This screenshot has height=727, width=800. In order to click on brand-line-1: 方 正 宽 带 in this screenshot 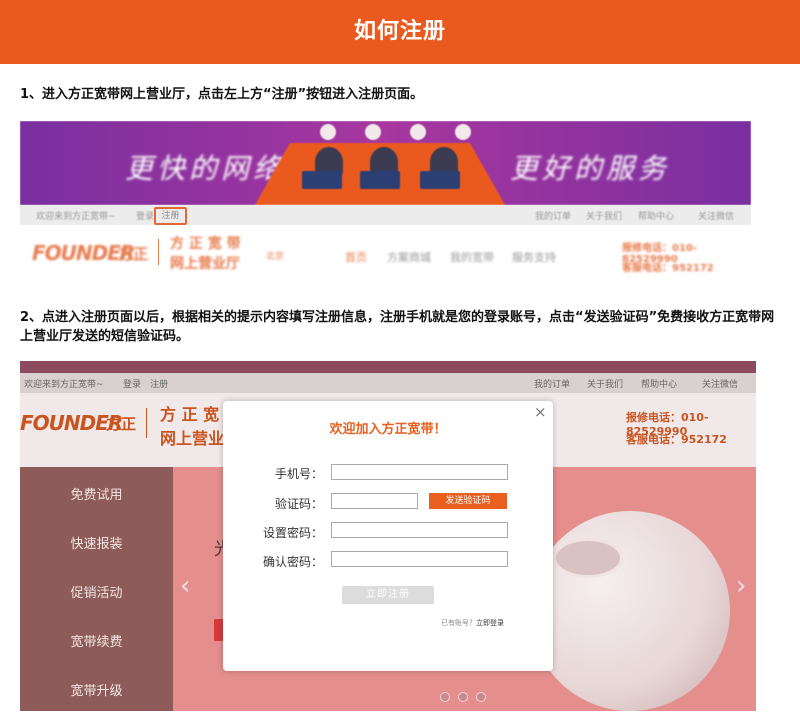, I will do `click(205, 244)`.